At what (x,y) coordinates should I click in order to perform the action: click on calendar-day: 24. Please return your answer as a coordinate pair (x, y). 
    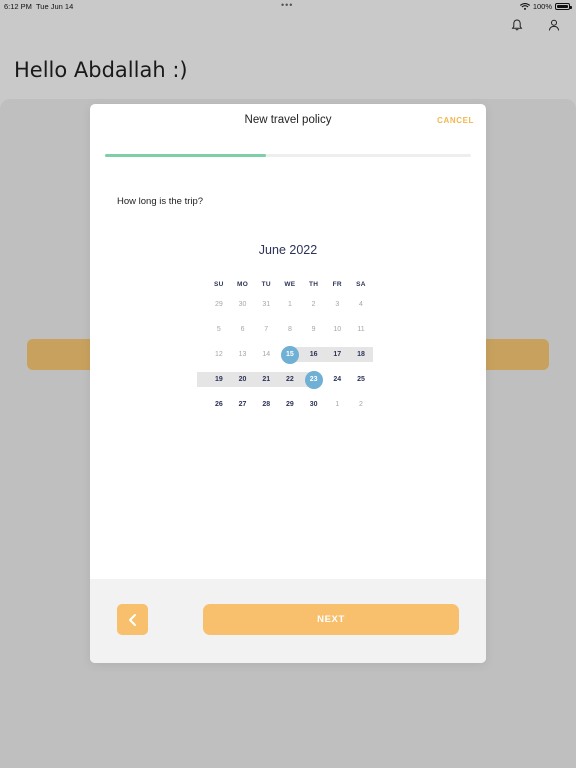
    Looking at the image, I should click on (337, 379).